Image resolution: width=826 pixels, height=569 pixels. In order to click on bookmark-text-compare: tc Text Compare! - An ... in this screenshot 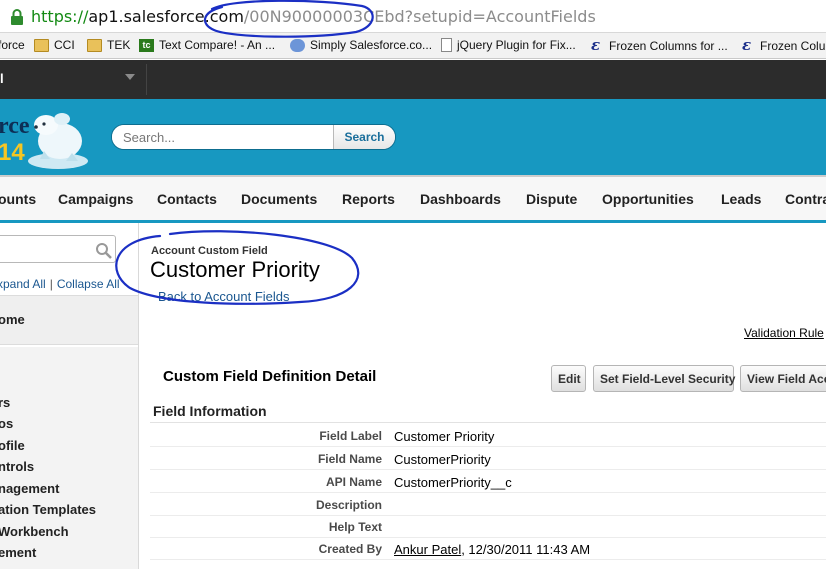, I will do `click(207, 45)`.